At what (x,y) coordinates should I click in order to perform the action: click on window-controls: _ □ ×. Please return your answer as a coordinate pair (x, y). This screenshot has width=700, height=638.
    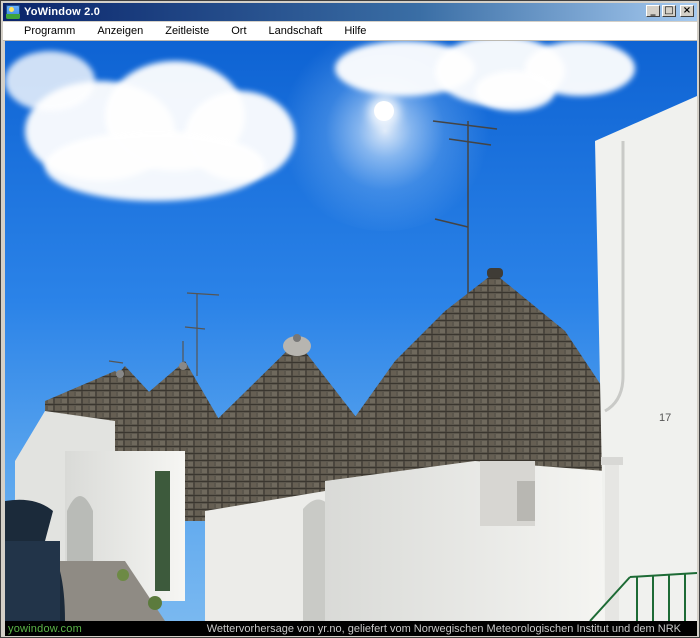
    Looking at the image, I should click on (670, 11).